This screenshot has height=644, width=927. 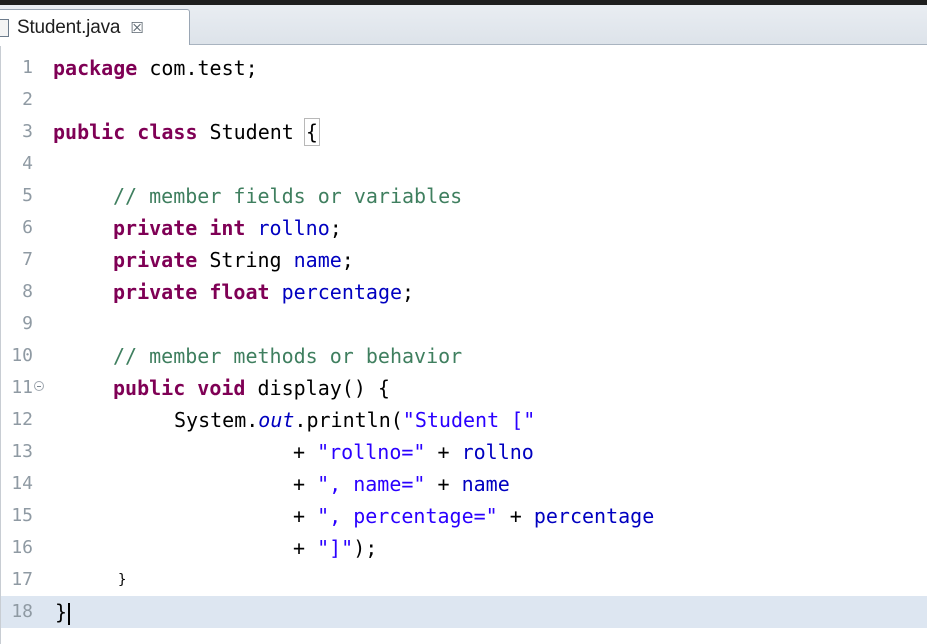 I want to click on line-number: 12, so click(x=22, y=419).